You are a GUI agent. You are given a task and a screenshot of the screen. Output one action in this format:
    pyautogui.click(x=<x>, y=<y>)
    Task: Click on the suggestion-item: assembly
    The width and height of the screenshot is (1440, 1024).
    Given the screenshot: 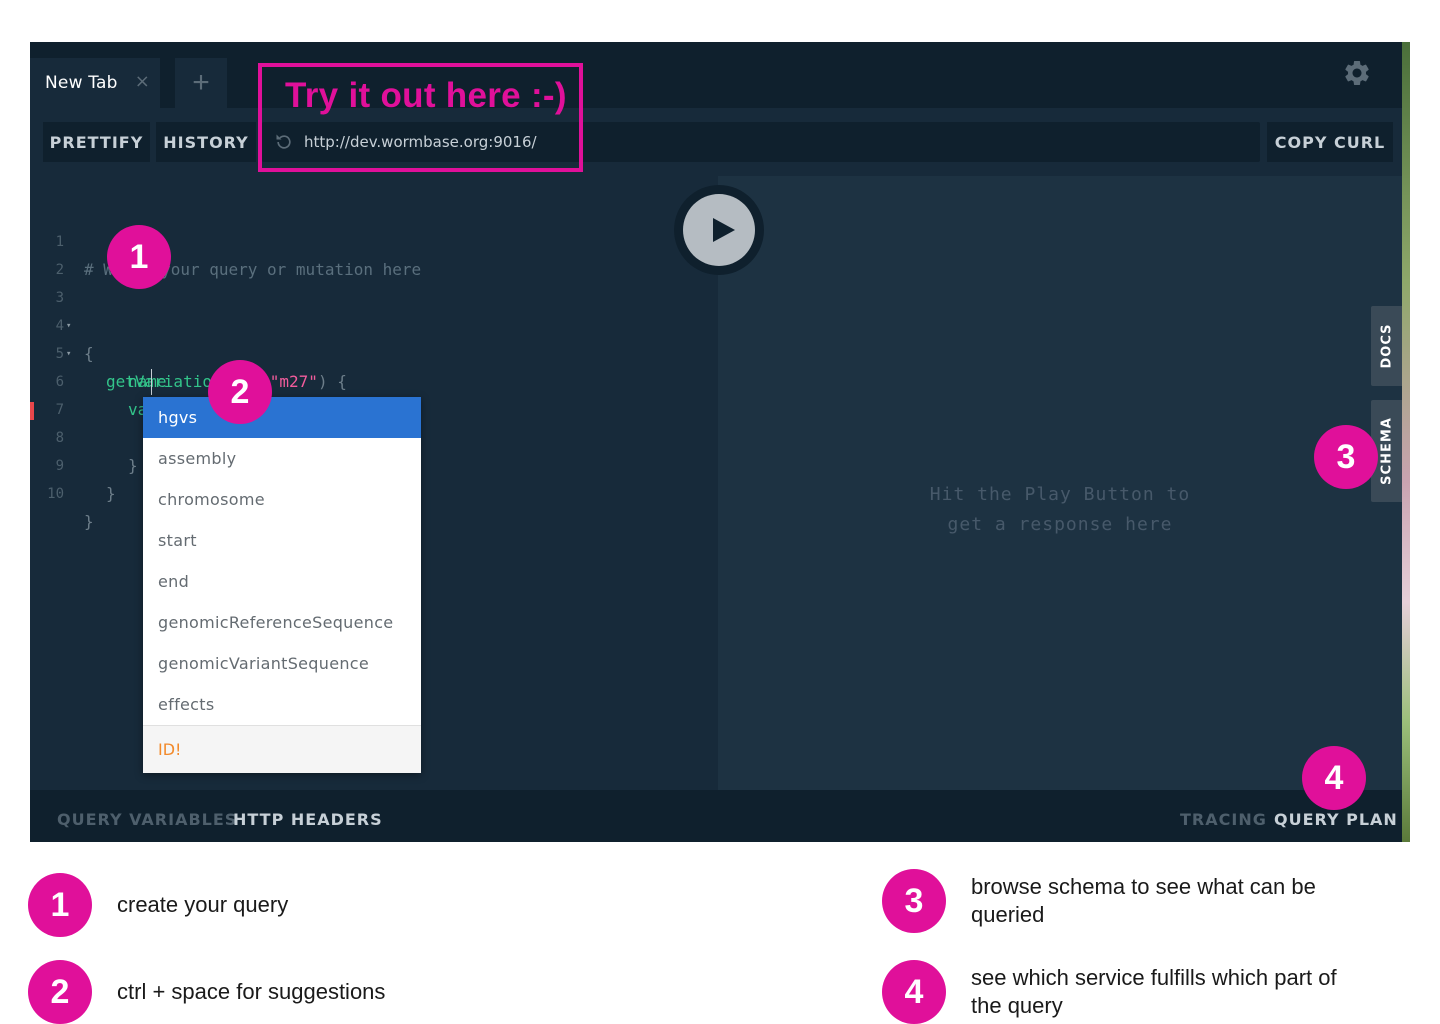 What is the action you would take?
    pyautogui.click(x=282, y=458)
    